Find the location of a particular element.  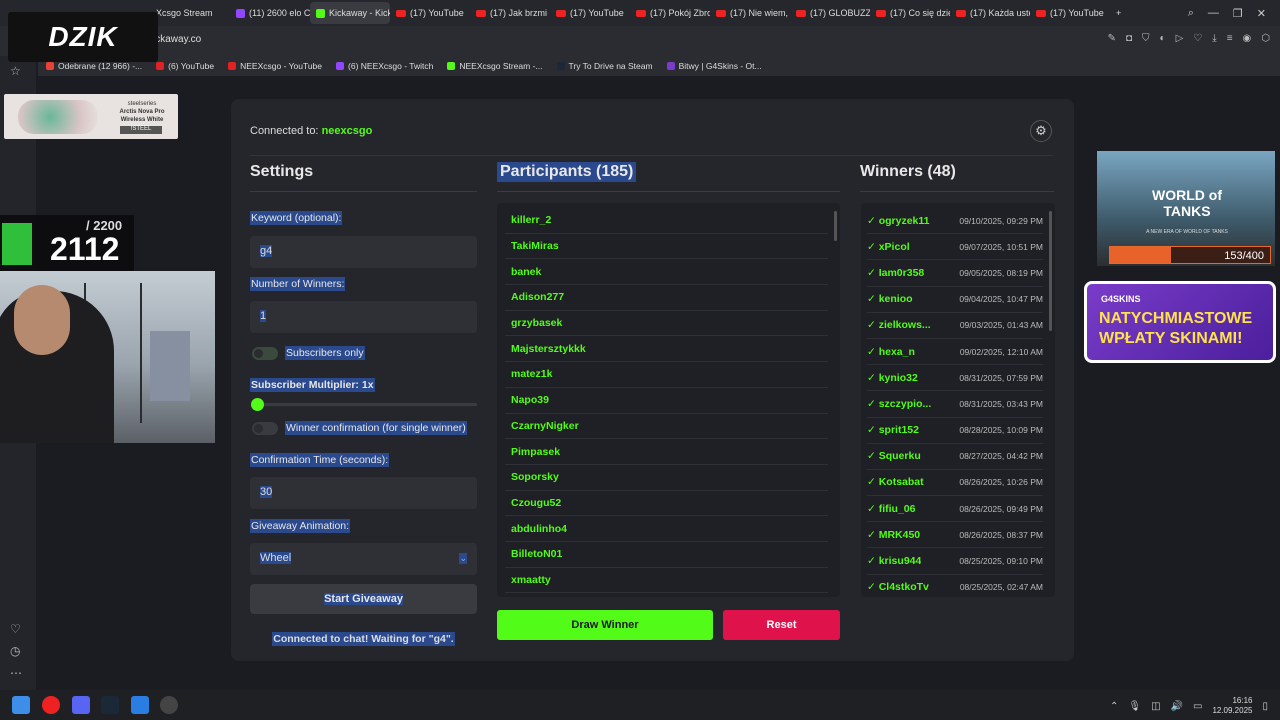

app-icon is located at coordinates (140, 705).